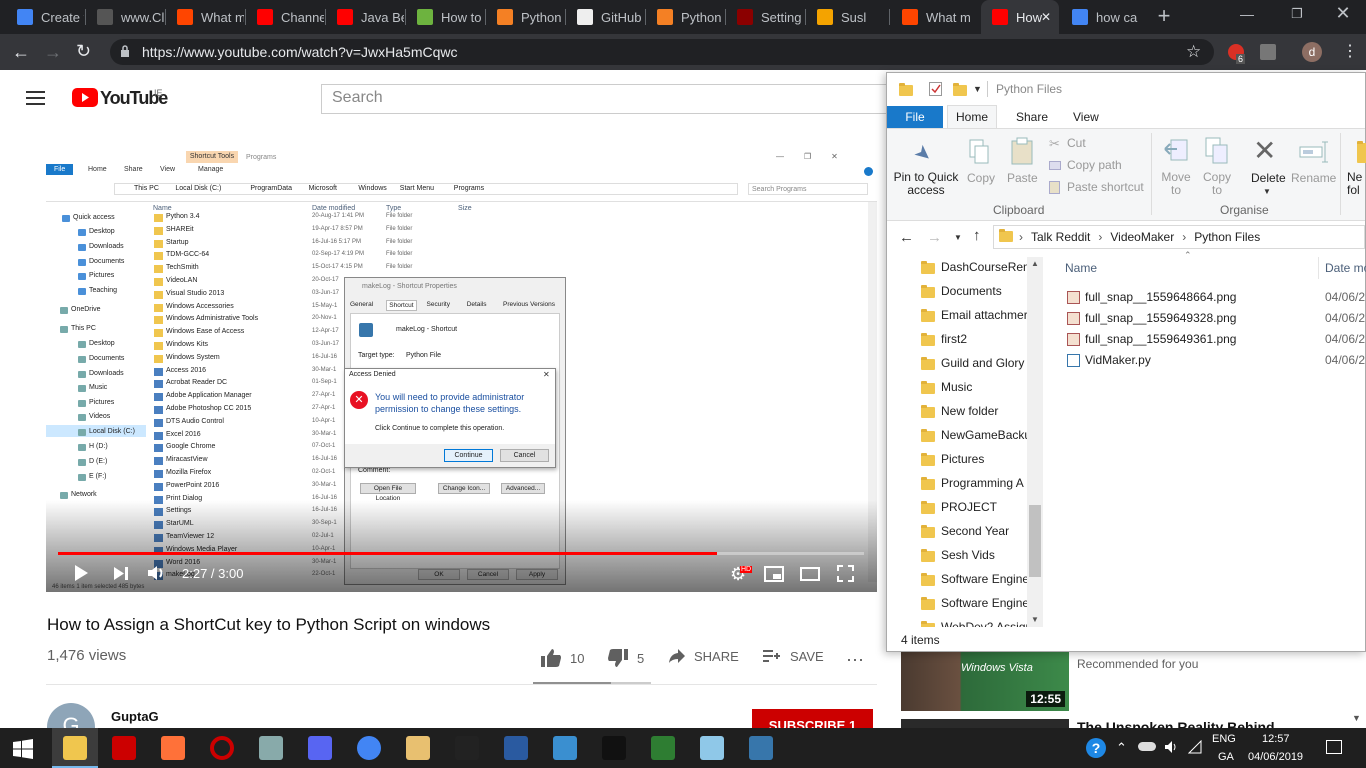 The height and width of the screenshot is (768, 1366). Describe the element at coordinates (1312, 52) in the screenshot. I see `profile-avatar: d` at that location.